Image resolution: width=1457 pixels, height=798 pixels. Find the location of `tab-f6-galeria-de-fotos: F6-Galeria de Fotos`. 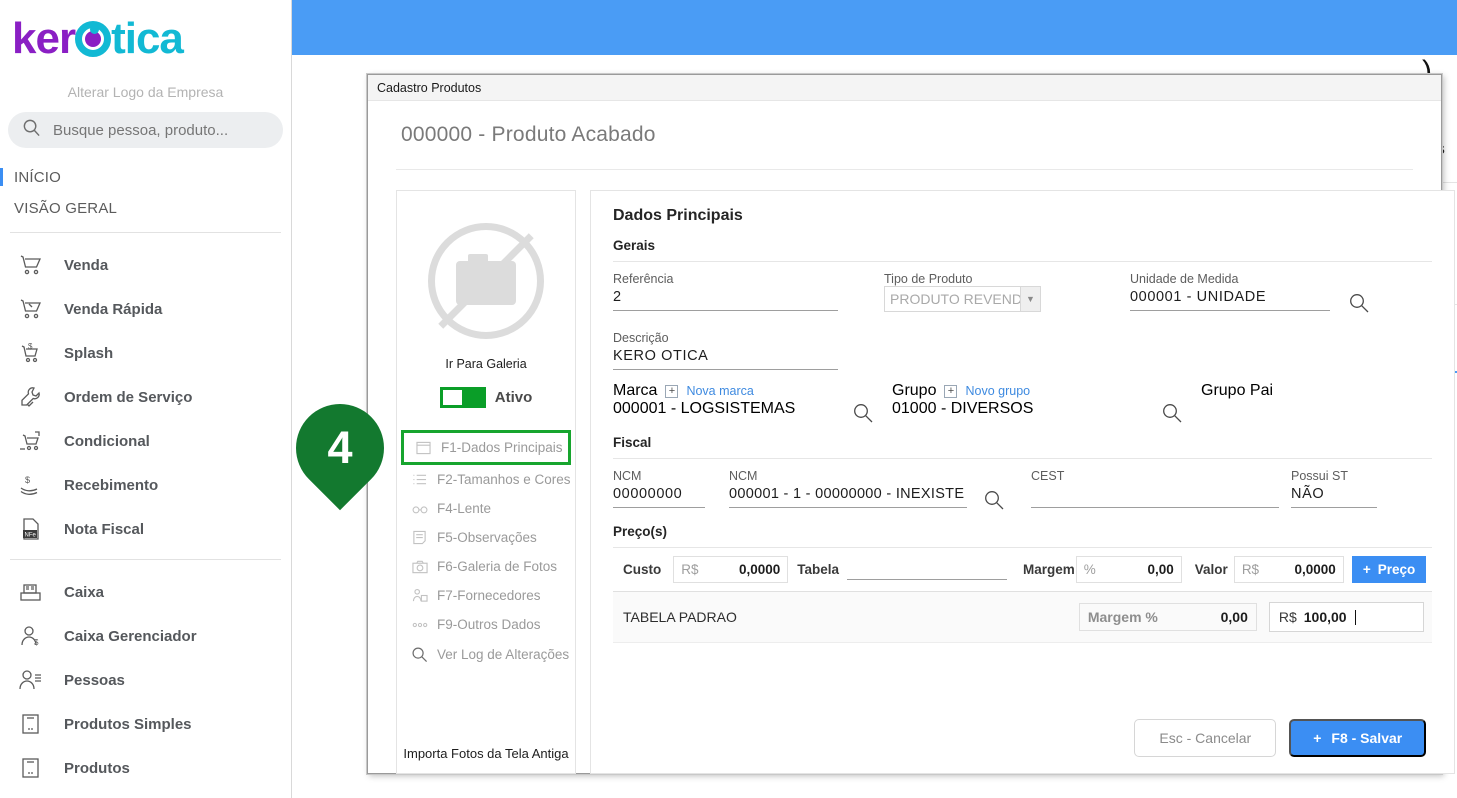

tab-f6-galeria-de-fotos: F6-Galeria de Fotos is located at coordinates (486, 566).